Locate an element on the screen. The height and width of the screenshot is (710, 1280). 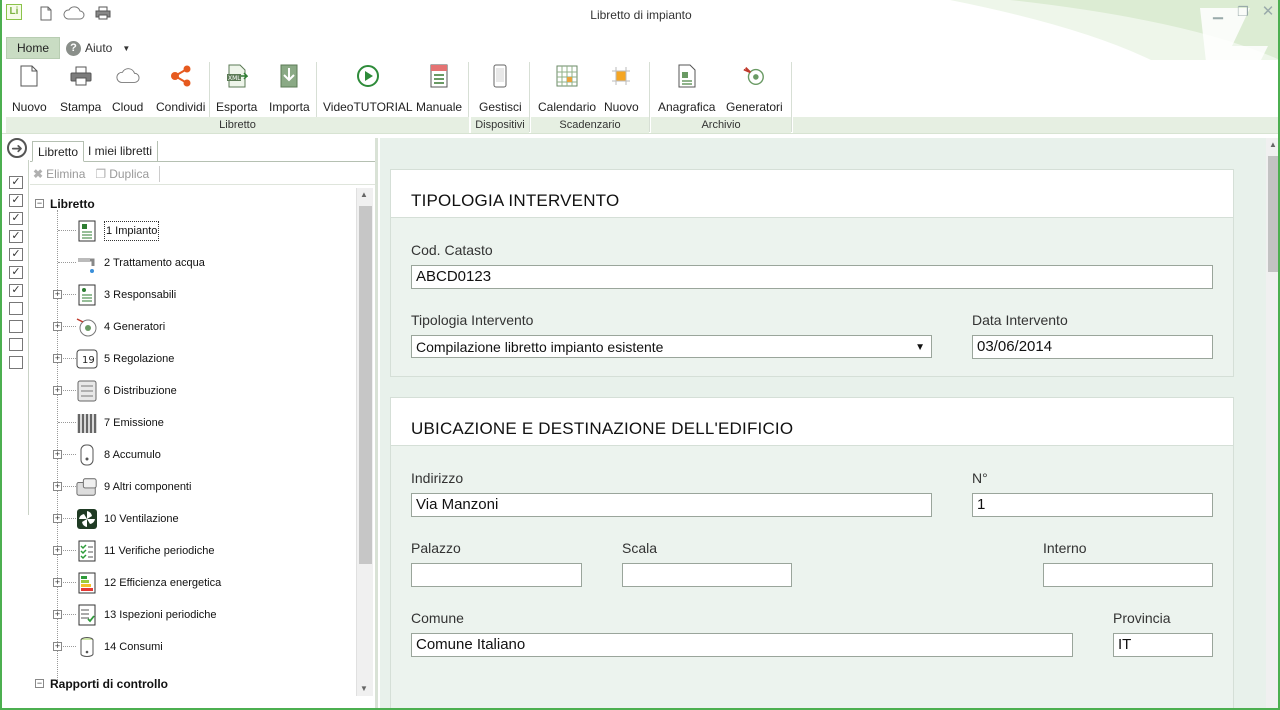
tree-item: 2 Trattamento acqua is located at coordinates (140, 263).